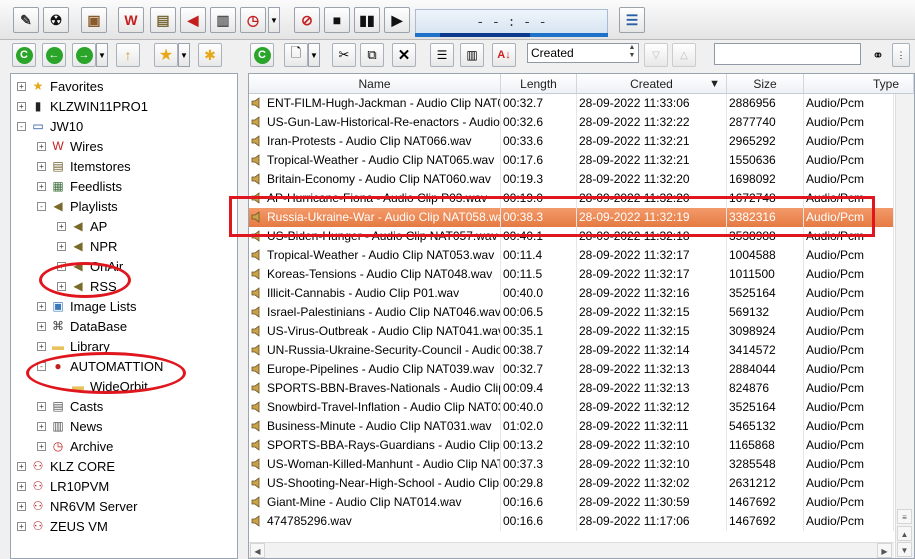 The height and width of the screenshot is (559, 915). Describe the element at coordinates (539, 84) in the screenshot. I see `column-header-length: Length` at that location.